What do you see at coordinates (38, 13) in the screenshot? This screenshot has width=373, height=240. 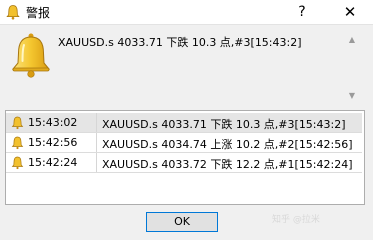 I see `window-title: 警报` at bounding box center [38, 13].